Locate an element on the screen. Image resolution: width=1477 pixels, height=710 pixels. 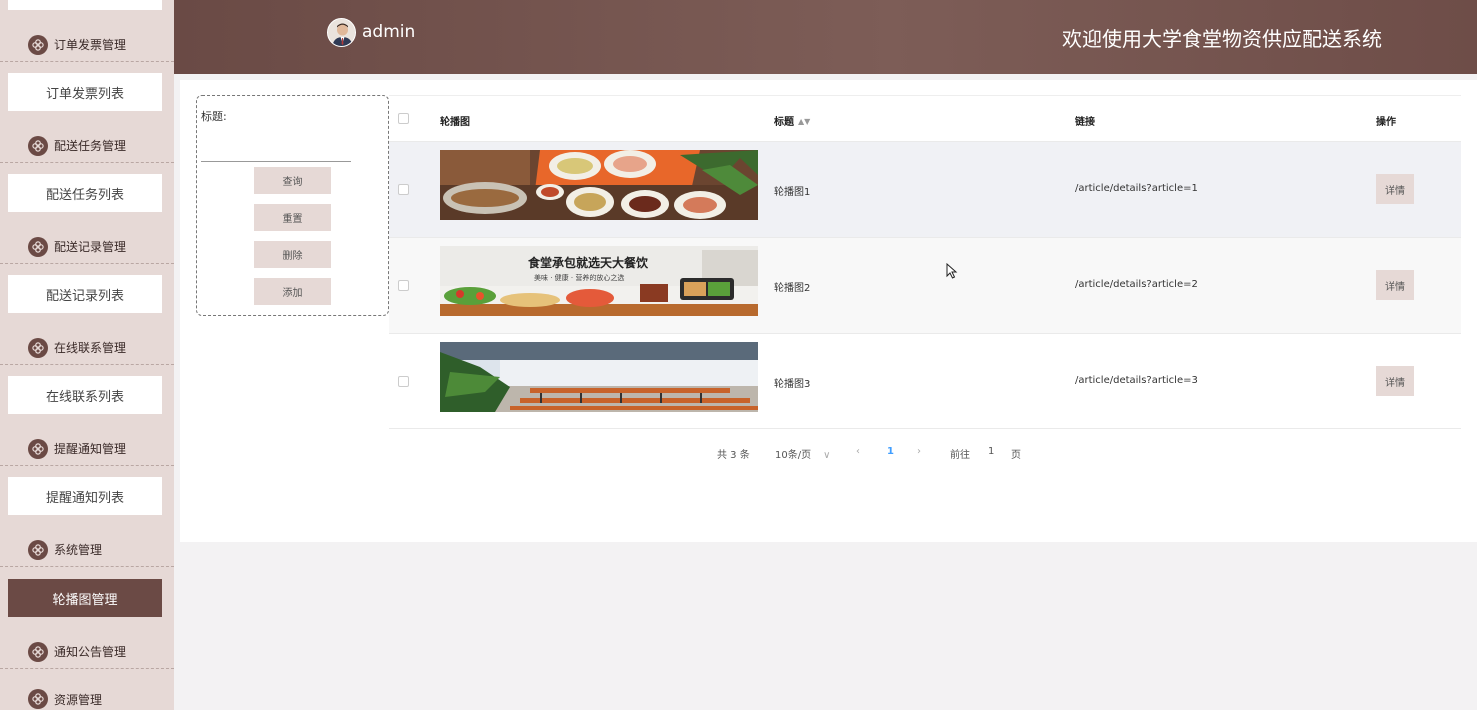
query-button: 查询 is located at coordinates (292, 180).